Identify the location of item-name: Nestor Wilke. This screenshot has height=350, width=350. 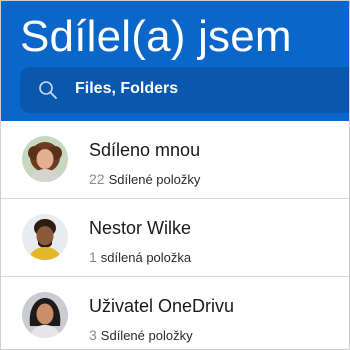
(140, 228).